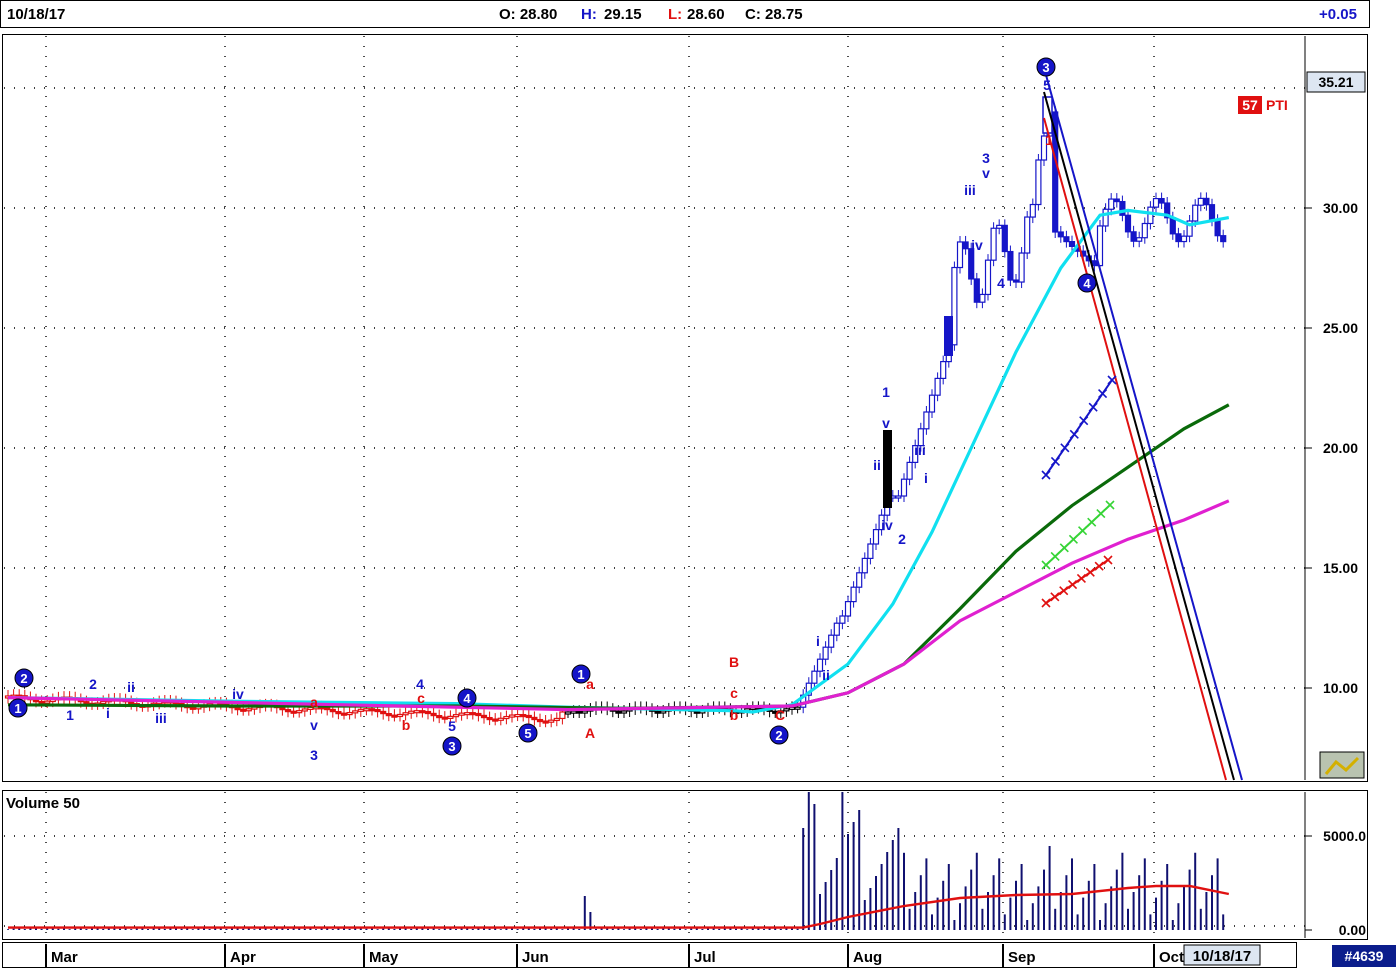 Image resolution: width=1400 pixels, height=970 pixels. I want to click on y-tick-label: 20.00, so click(1340, 448).